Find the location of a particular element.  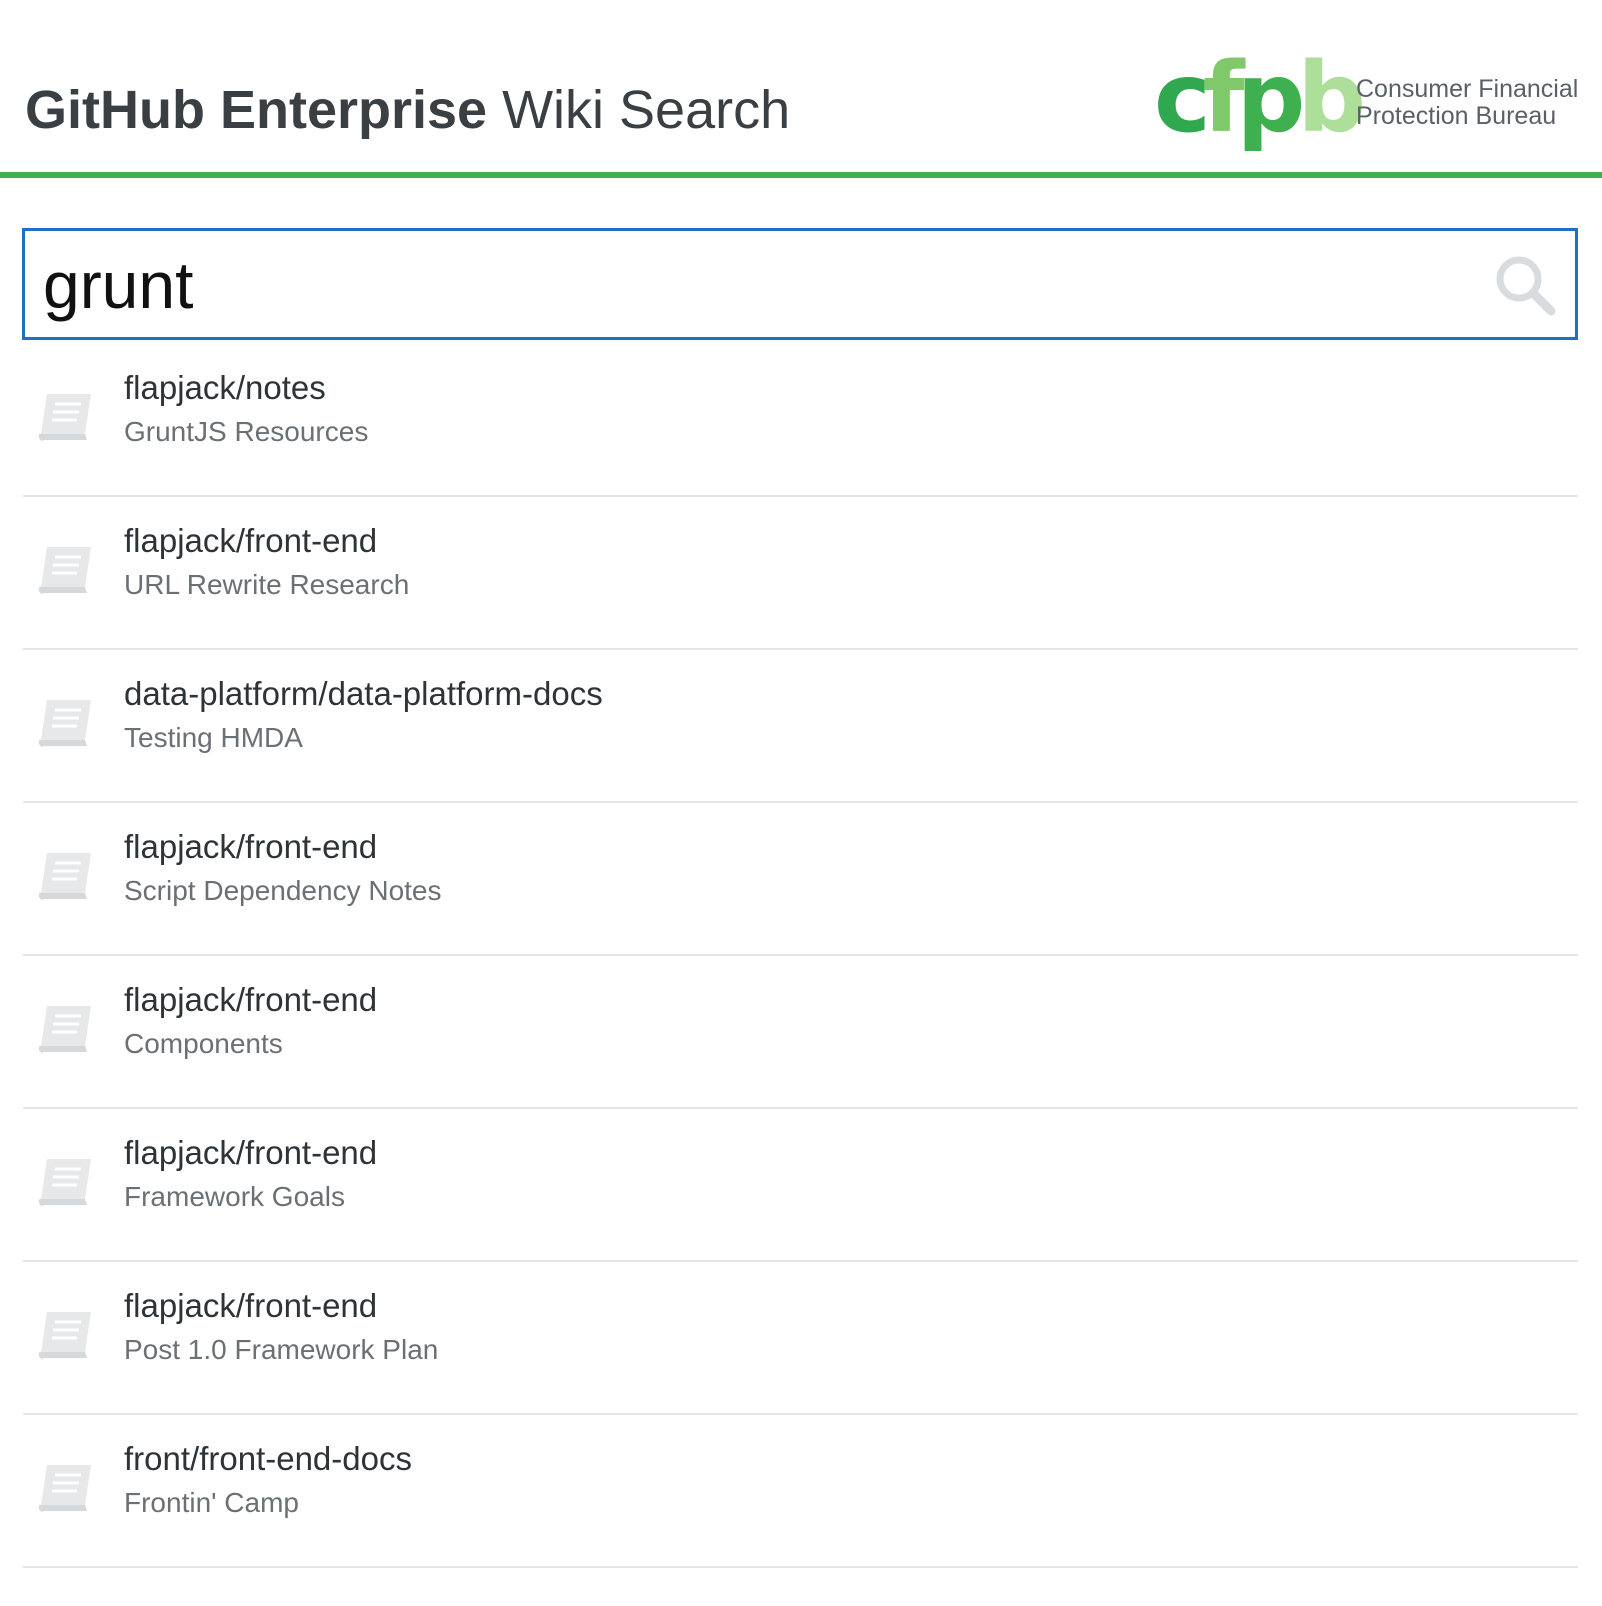

search-result: flapjack/notes GruntJS Resources is located at coordinates (800, 420).